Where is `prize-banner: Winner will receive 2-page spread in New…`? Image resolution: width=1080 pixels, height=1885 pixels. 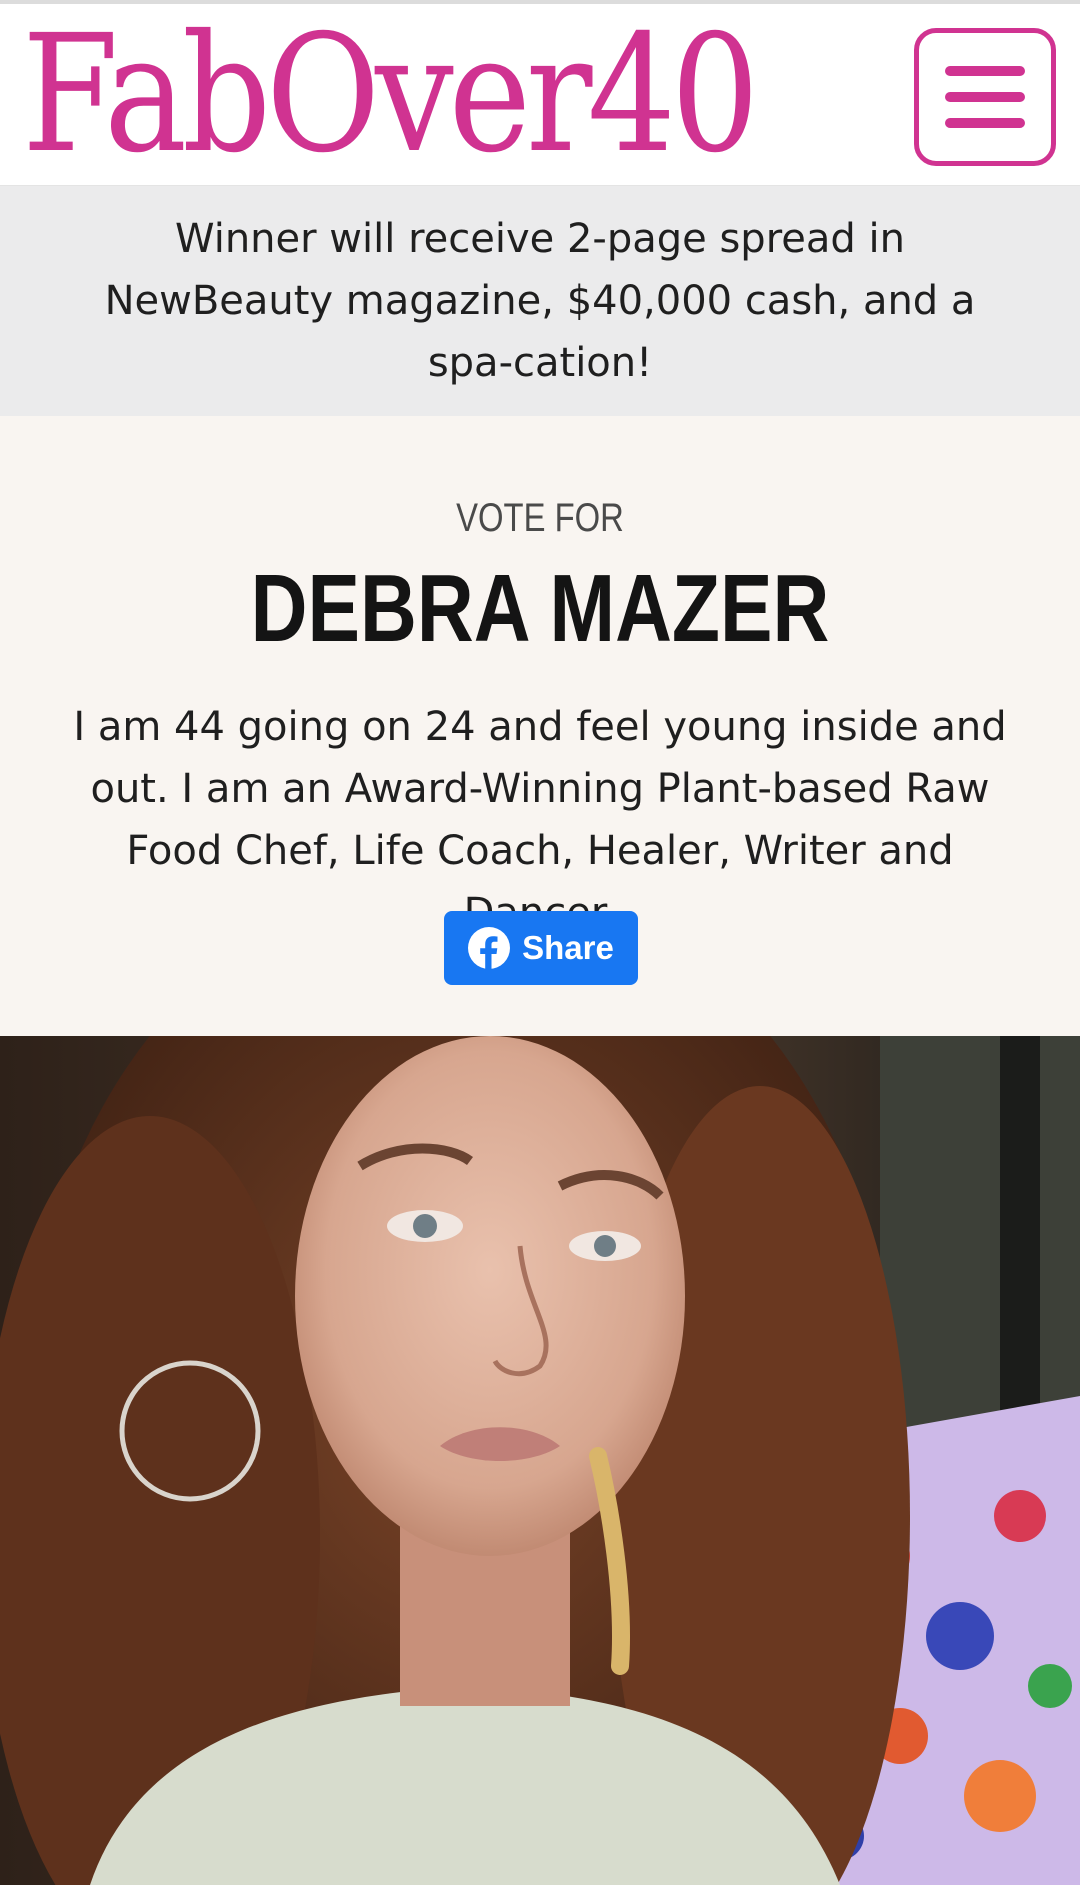 prize-banner: Winner will receive 2-page spread in New… is located at coordinates (540, 301).